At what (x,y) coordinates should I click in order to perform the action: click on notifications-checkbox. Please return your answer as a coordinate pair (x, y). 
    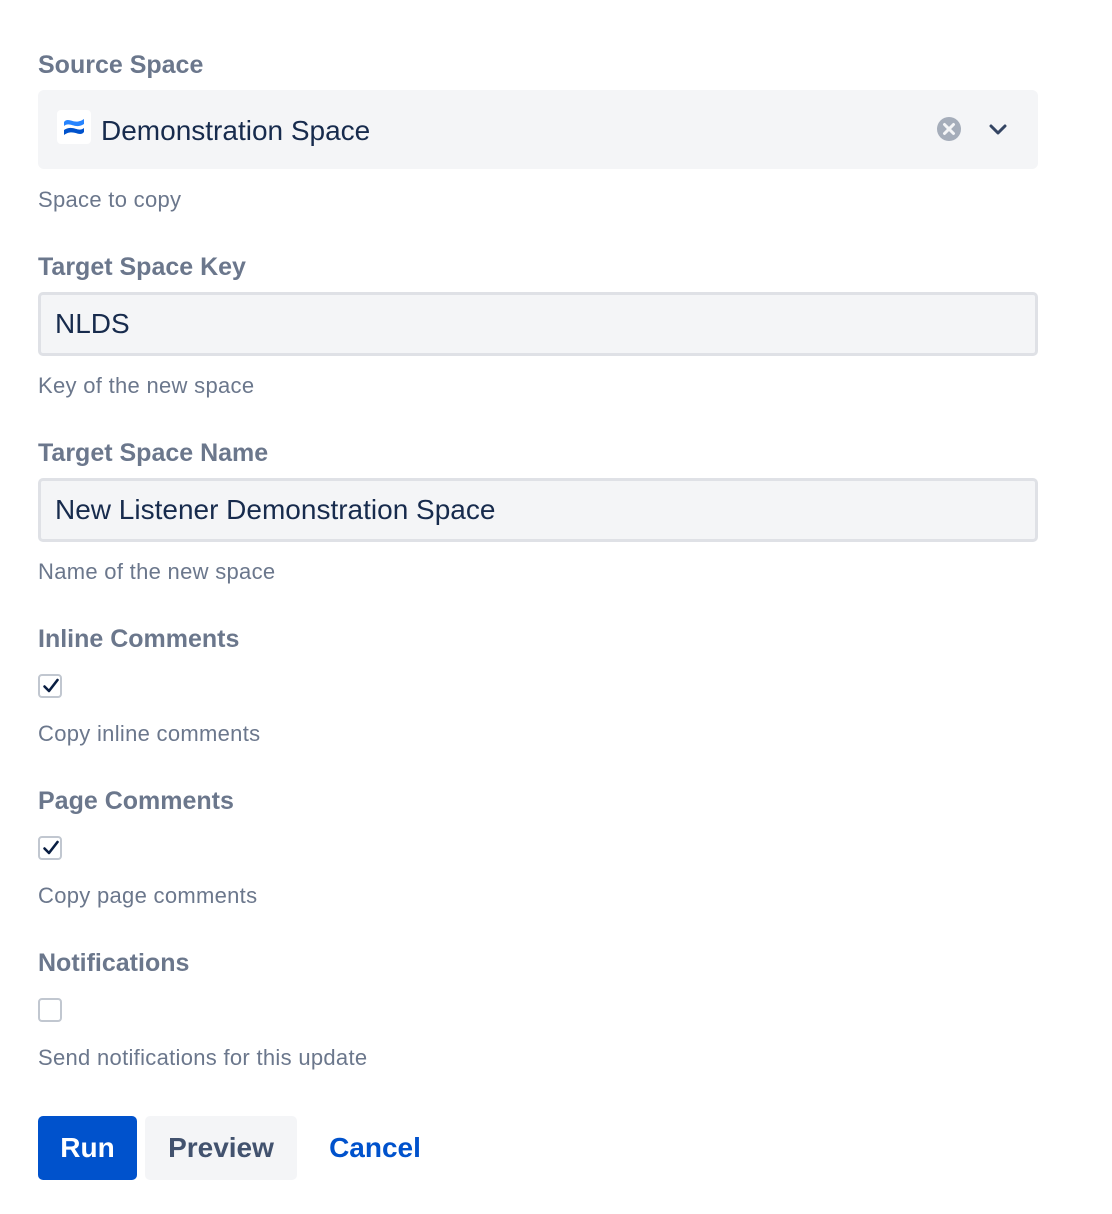
    Looking at the image, I should click on (50, 1010).